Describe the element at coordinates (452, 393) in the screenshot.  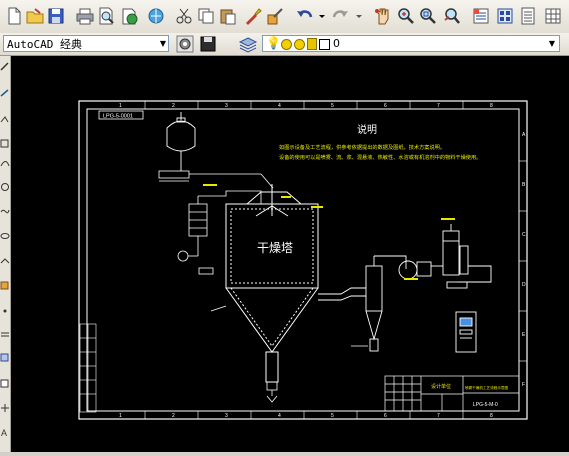
I see `title-block` at that location.